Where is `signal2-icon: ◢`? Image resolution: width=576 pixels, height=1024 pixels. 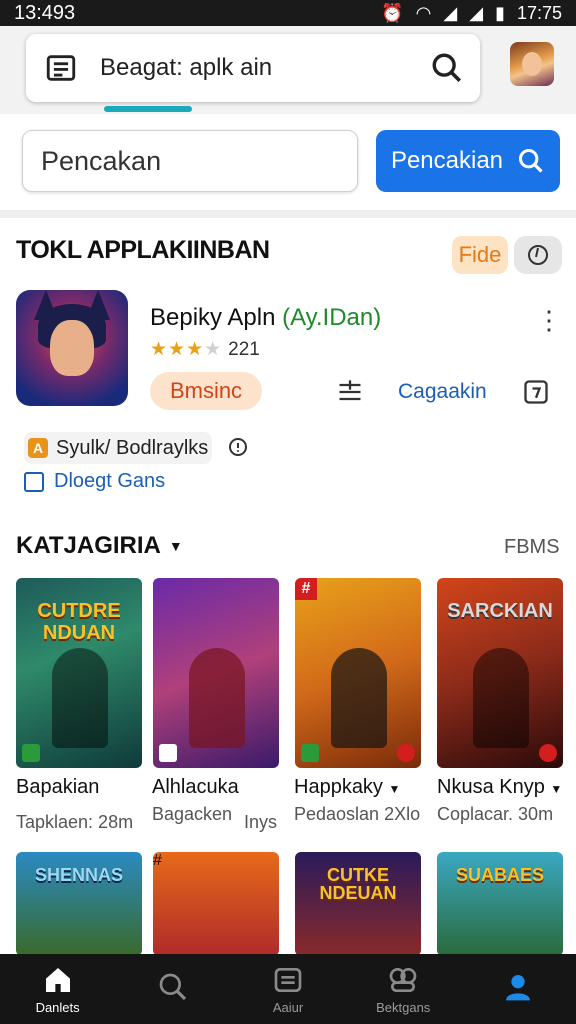 signal2-icon: ◢ is located at coordinates (476, 12).